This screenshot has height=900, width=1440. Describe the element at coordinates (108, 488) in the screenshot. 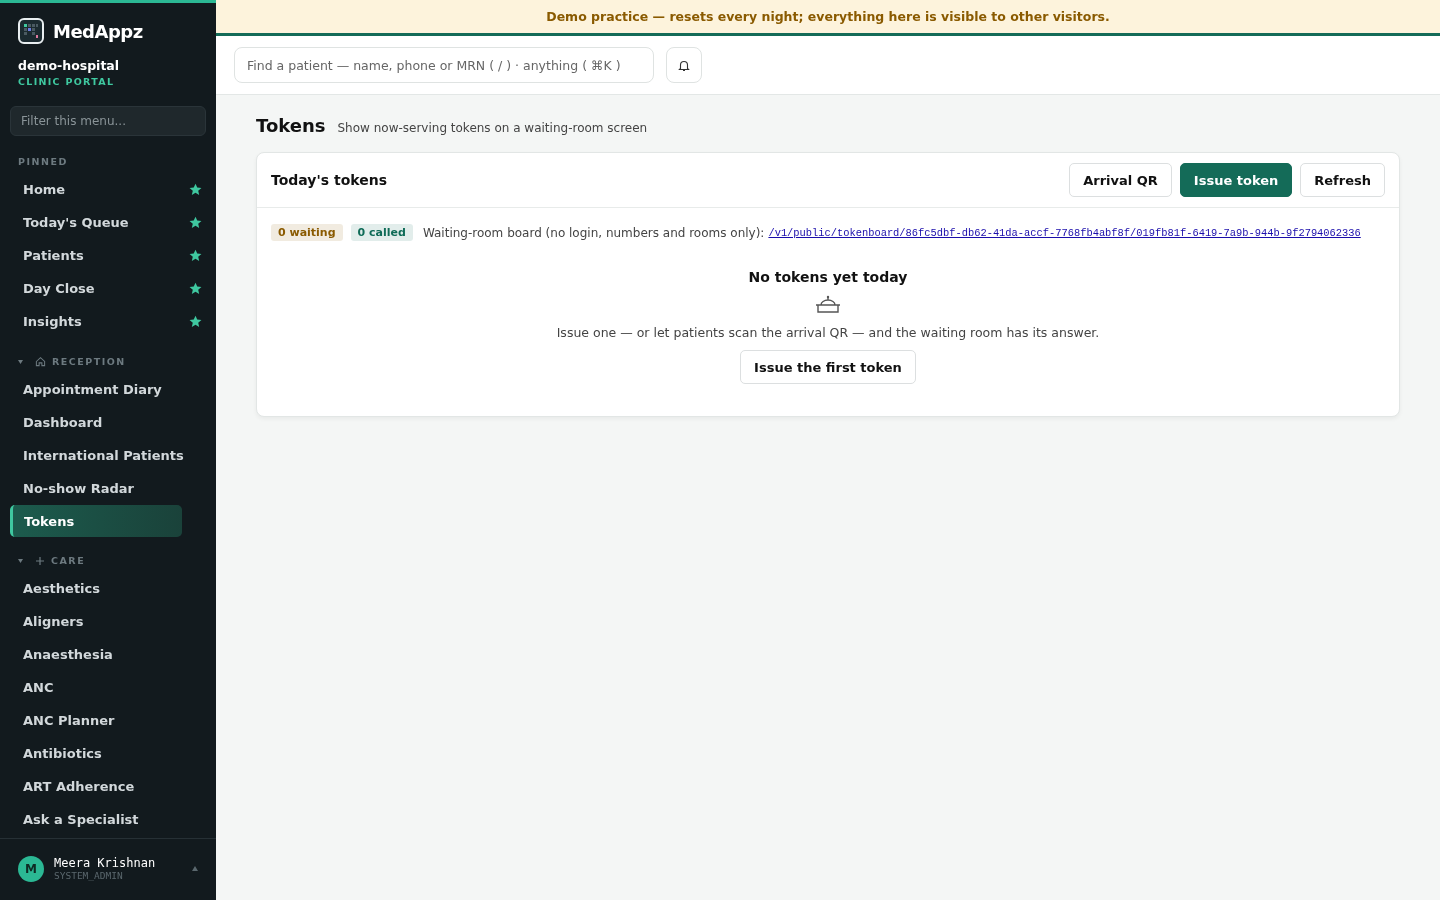

I see `nav-item: No-show Radar` at that location.